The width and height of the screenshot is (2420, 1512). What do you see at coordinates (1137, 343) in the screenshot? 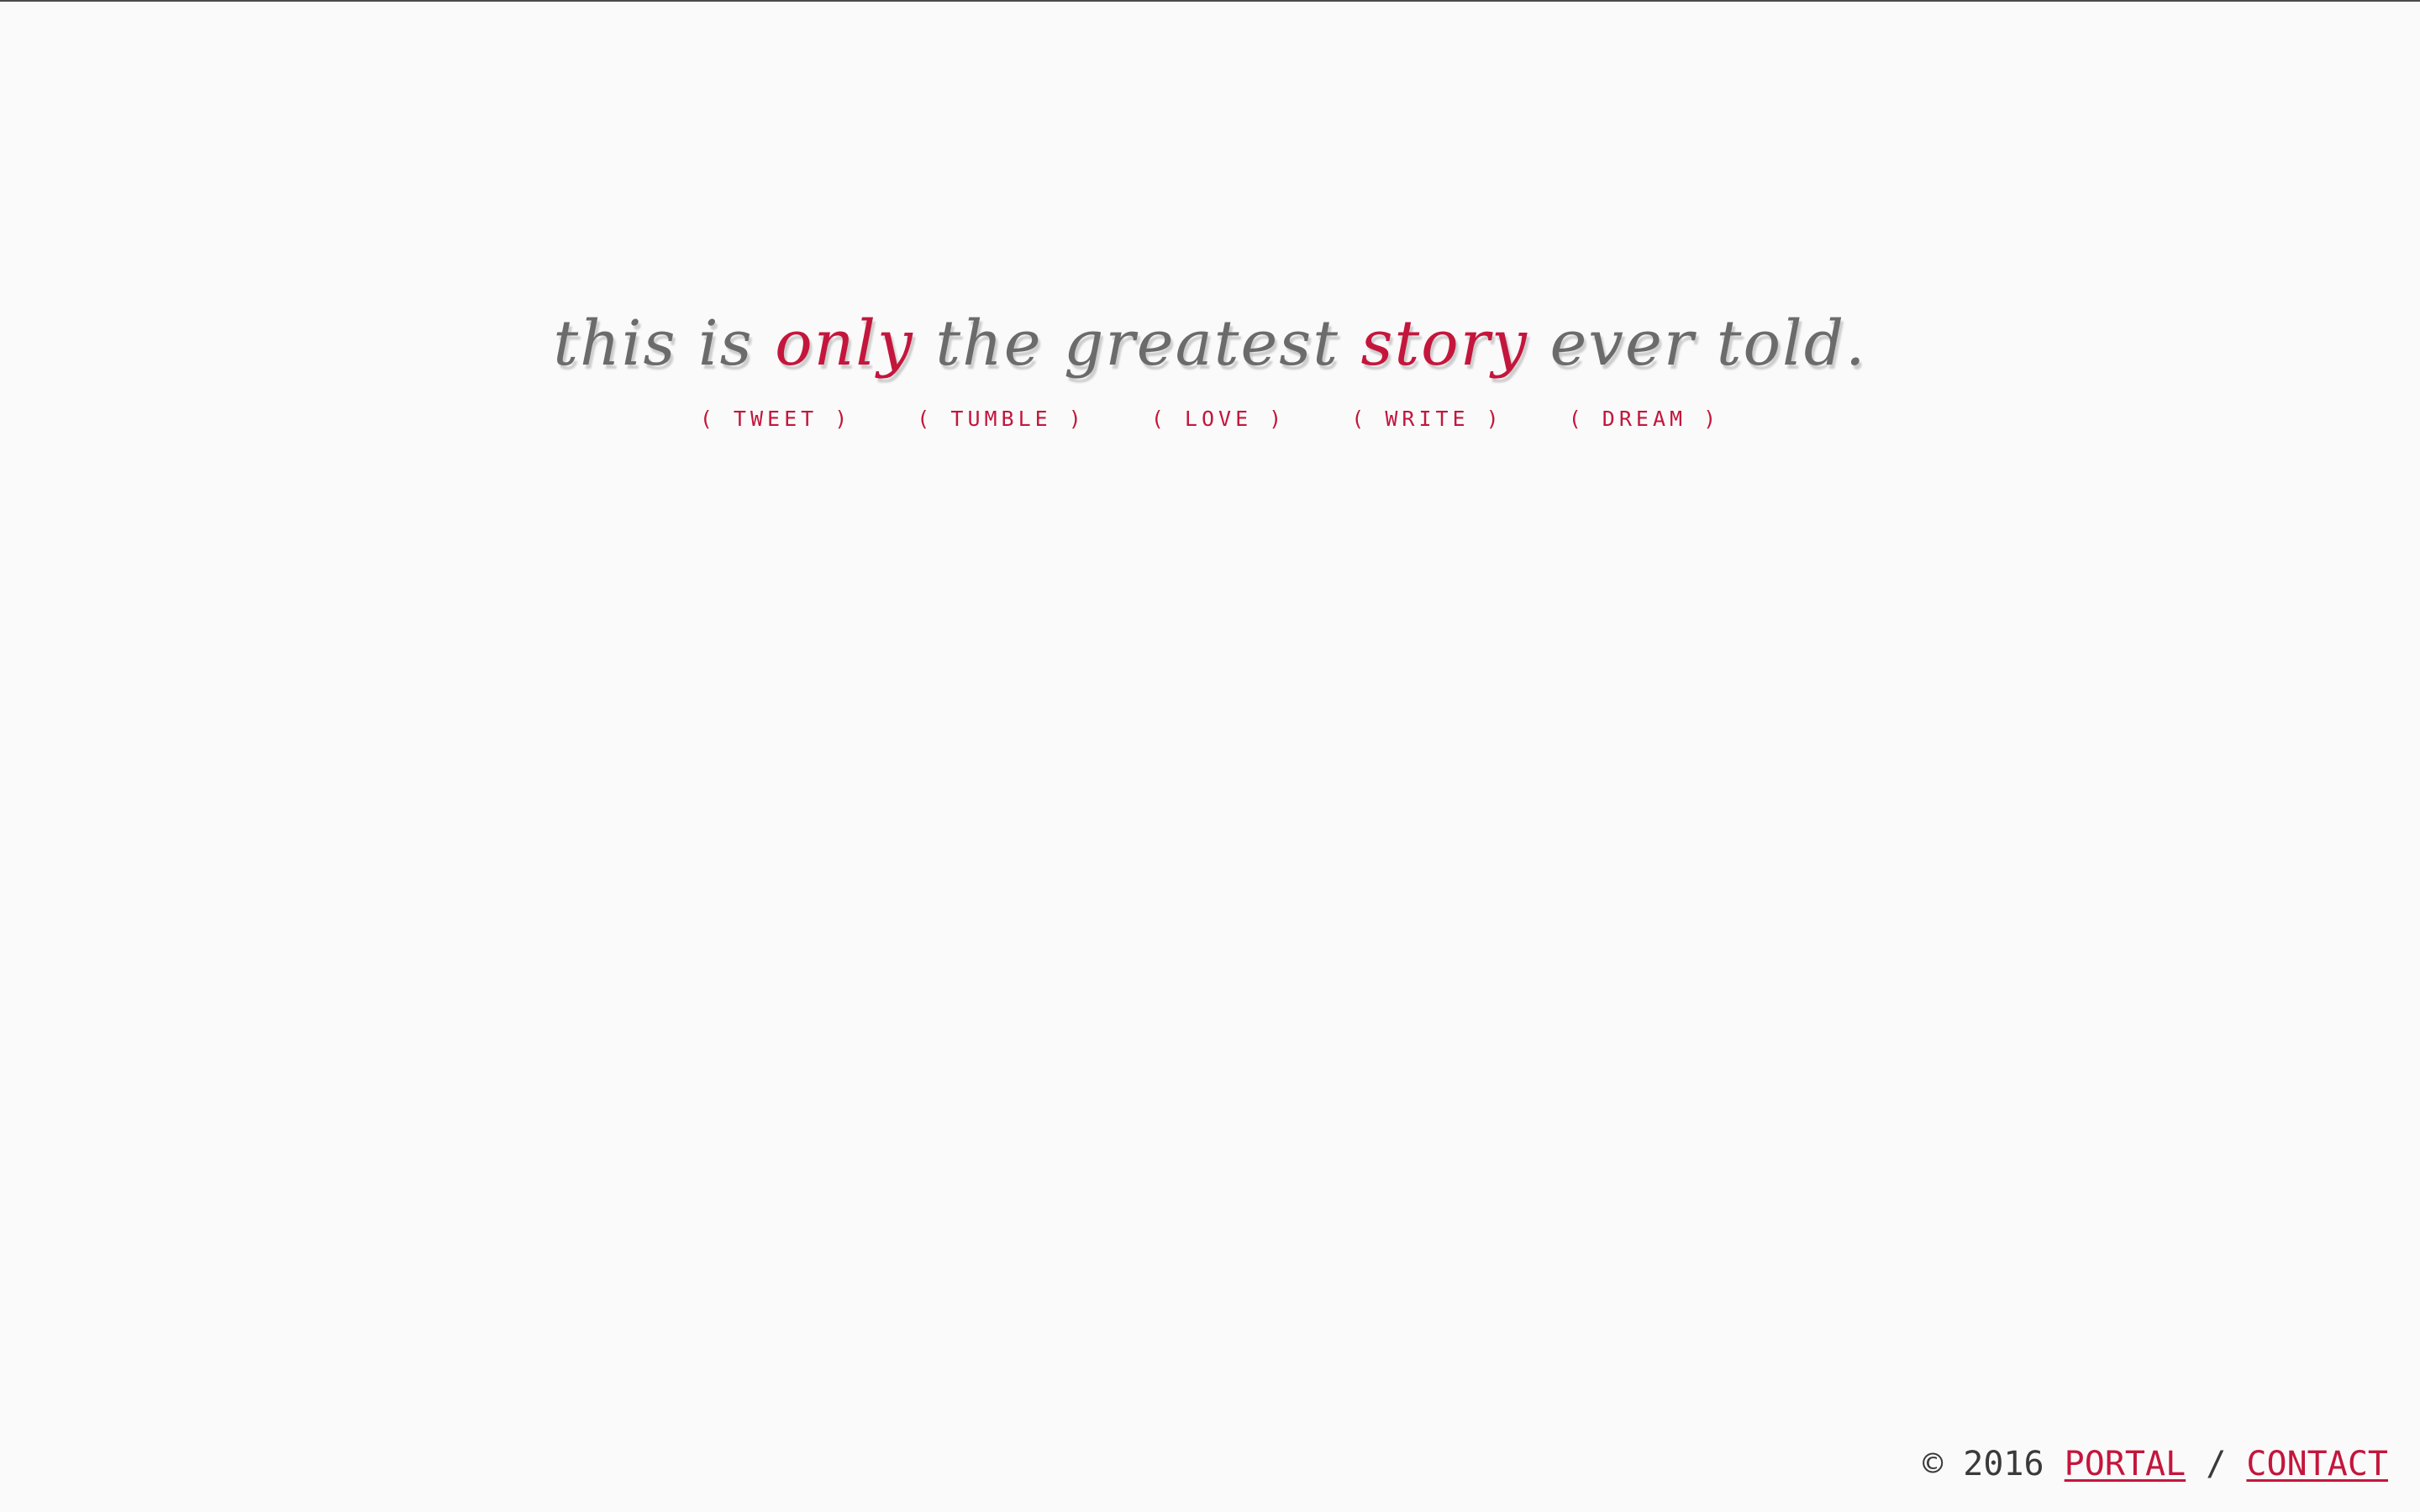
I see `tagline-part-2: the greatest` at bounding box center [1137, 343].